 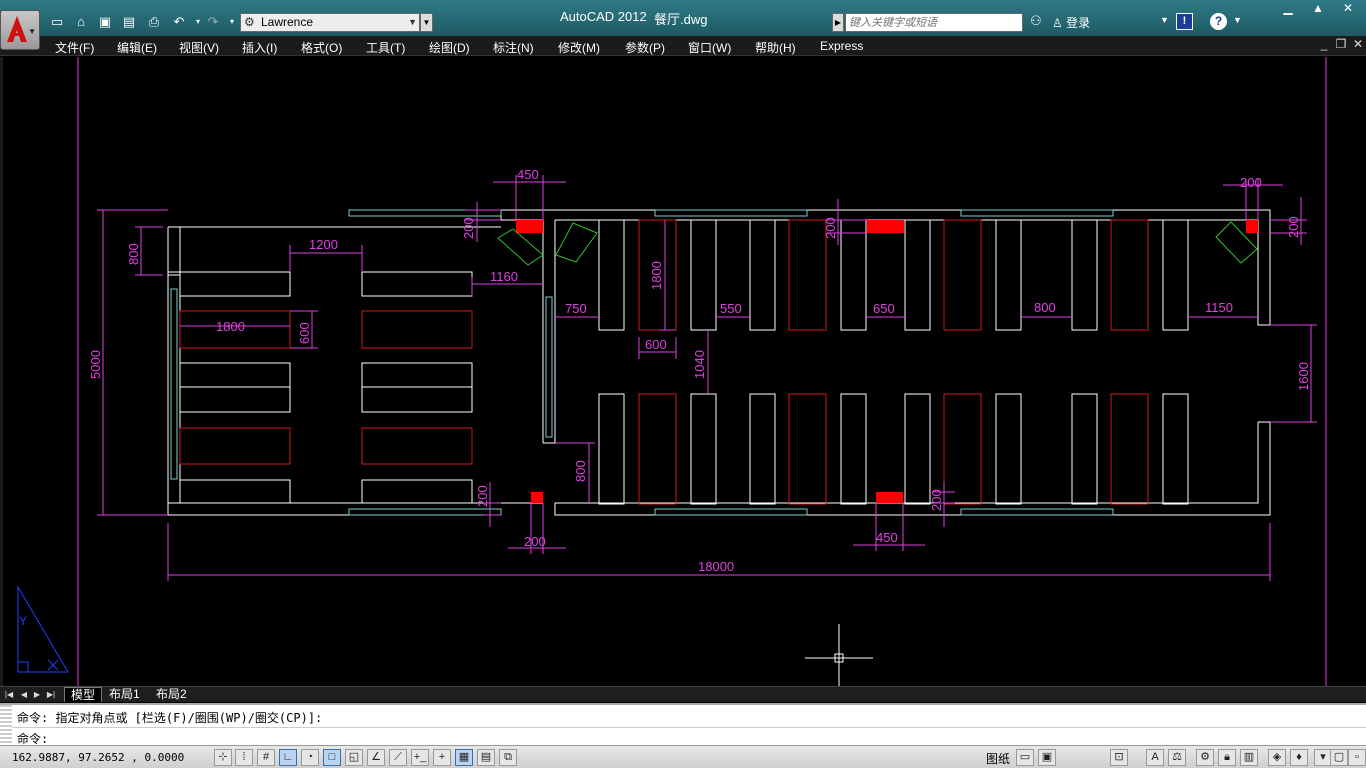 What do you see at coordinates (709, 47) in the screenshot?
I see `menu-window: 窗口(W)` at bounding box center [709, 47].